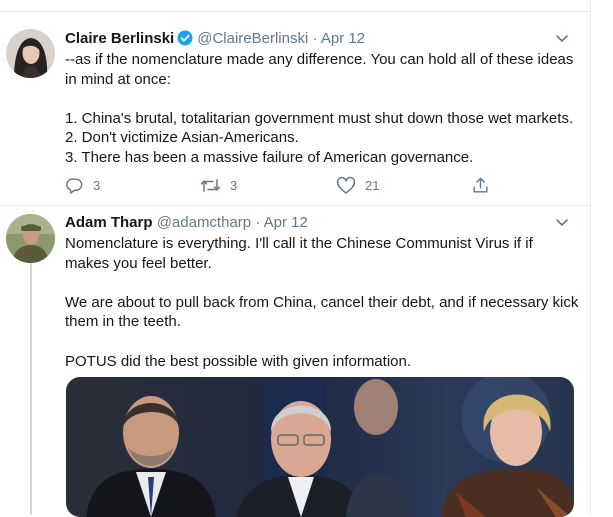  I want to click on like-button: 21, so click(357, 185).